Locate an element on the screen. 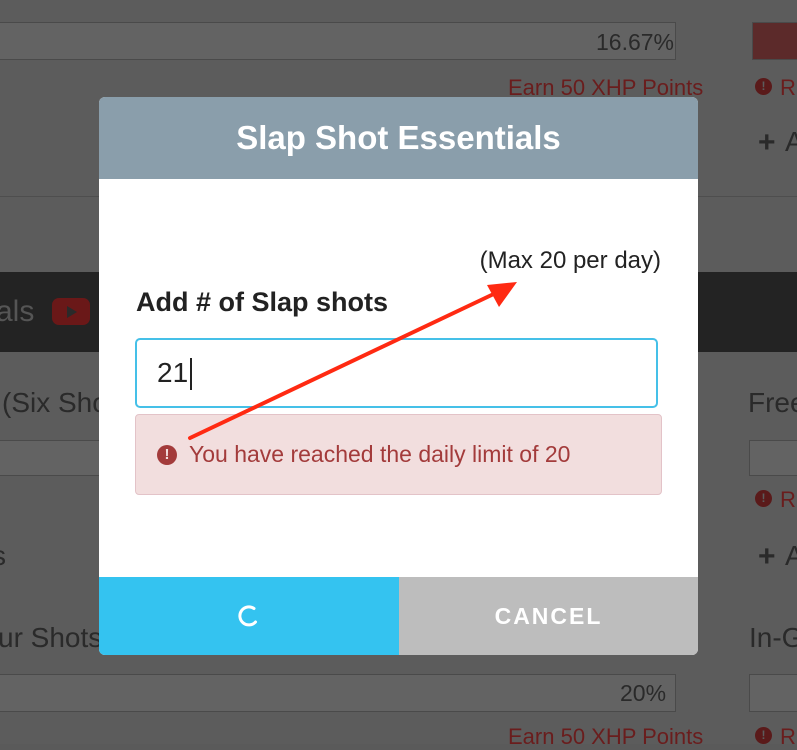  alert-icon-3: ! is located at coordinates (763, 735).